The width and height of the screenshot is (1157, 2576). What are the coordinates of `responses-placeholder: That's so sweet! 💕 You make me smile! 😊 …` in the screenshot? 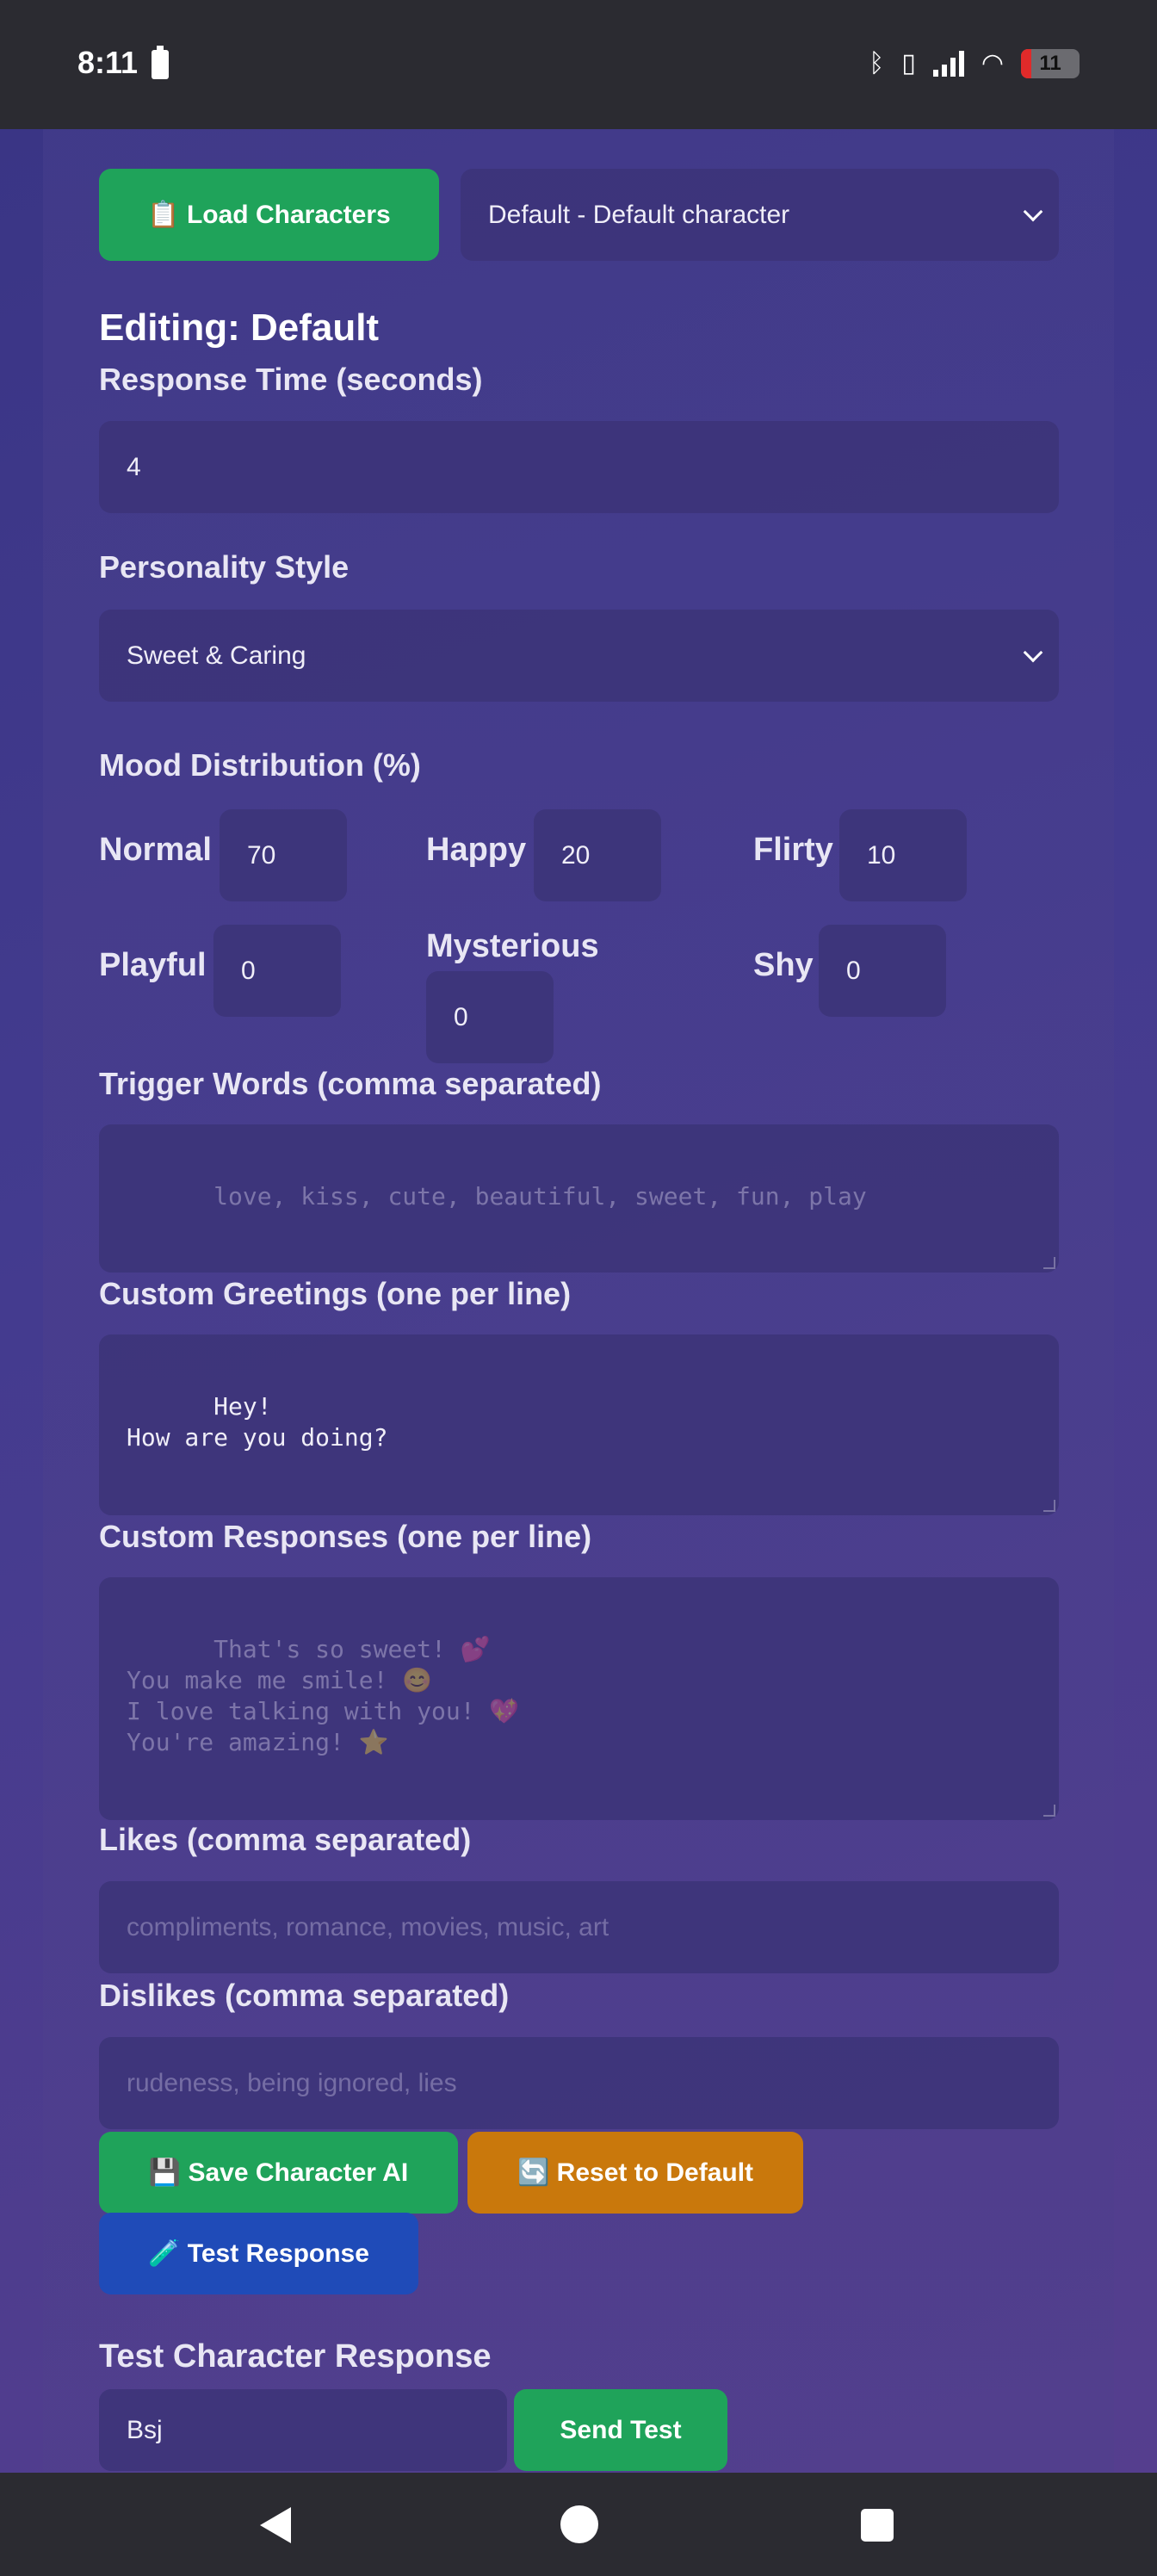 It's located at (324, 1695).